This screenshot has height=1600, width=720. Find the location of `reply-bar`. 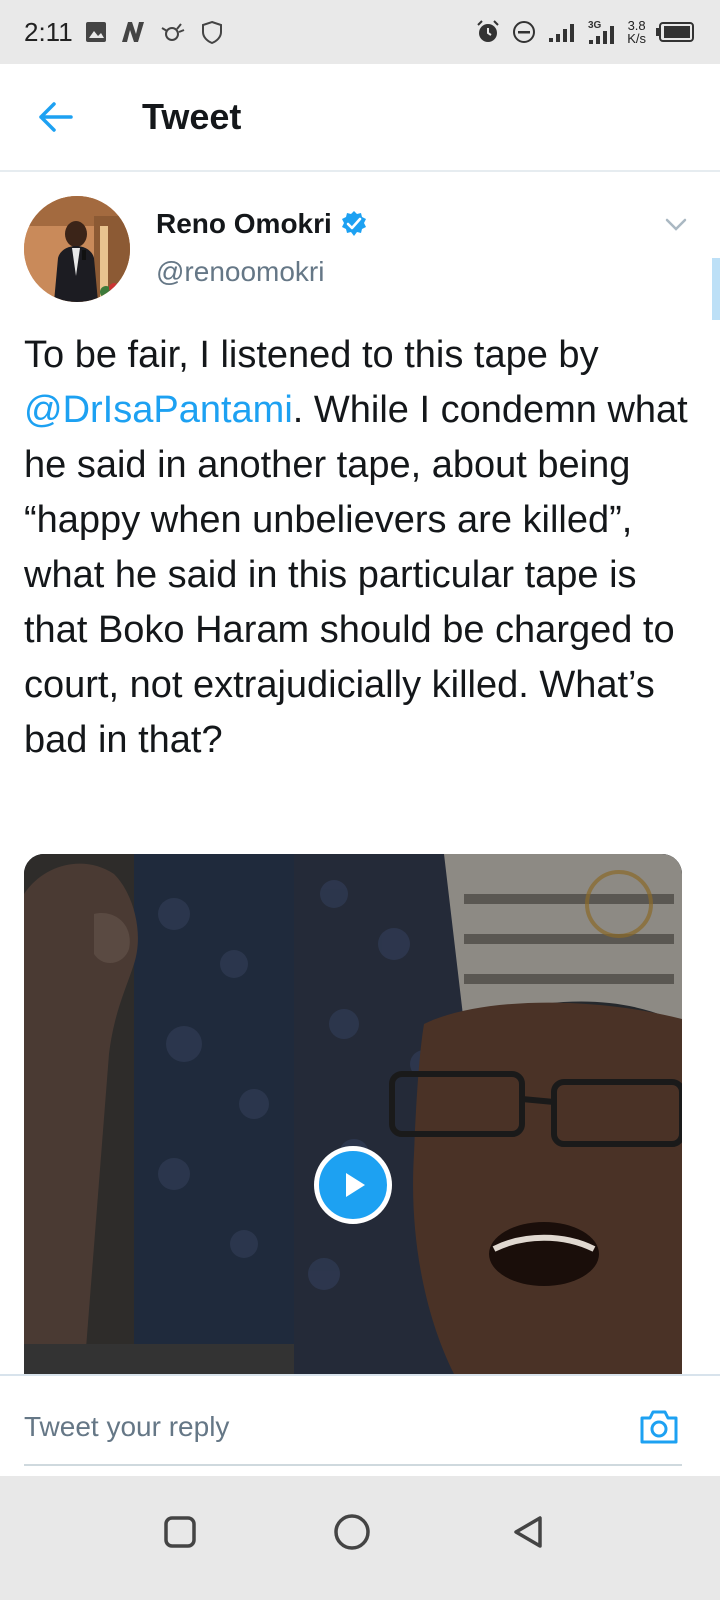

reply-bar is located at coordinates (360, 1424).